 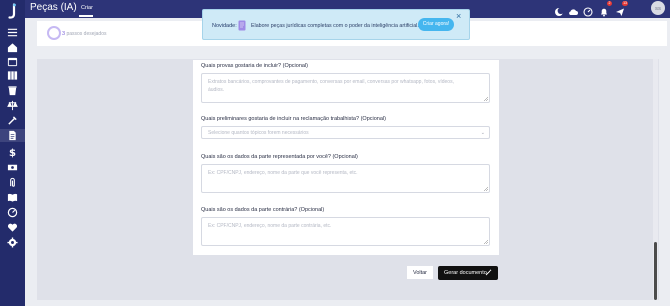 What do you see at coordinates (53, 7) in the screenshot?
I see `page-title: Peças (IA)` at bounding box center [53, 7].